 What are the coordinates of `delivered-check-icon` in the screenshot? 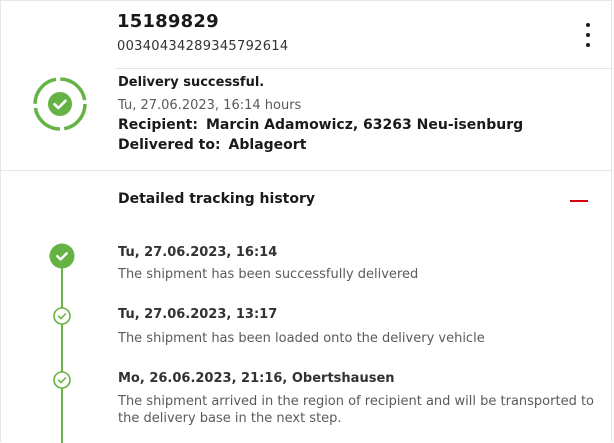 It's located at (60, 104).